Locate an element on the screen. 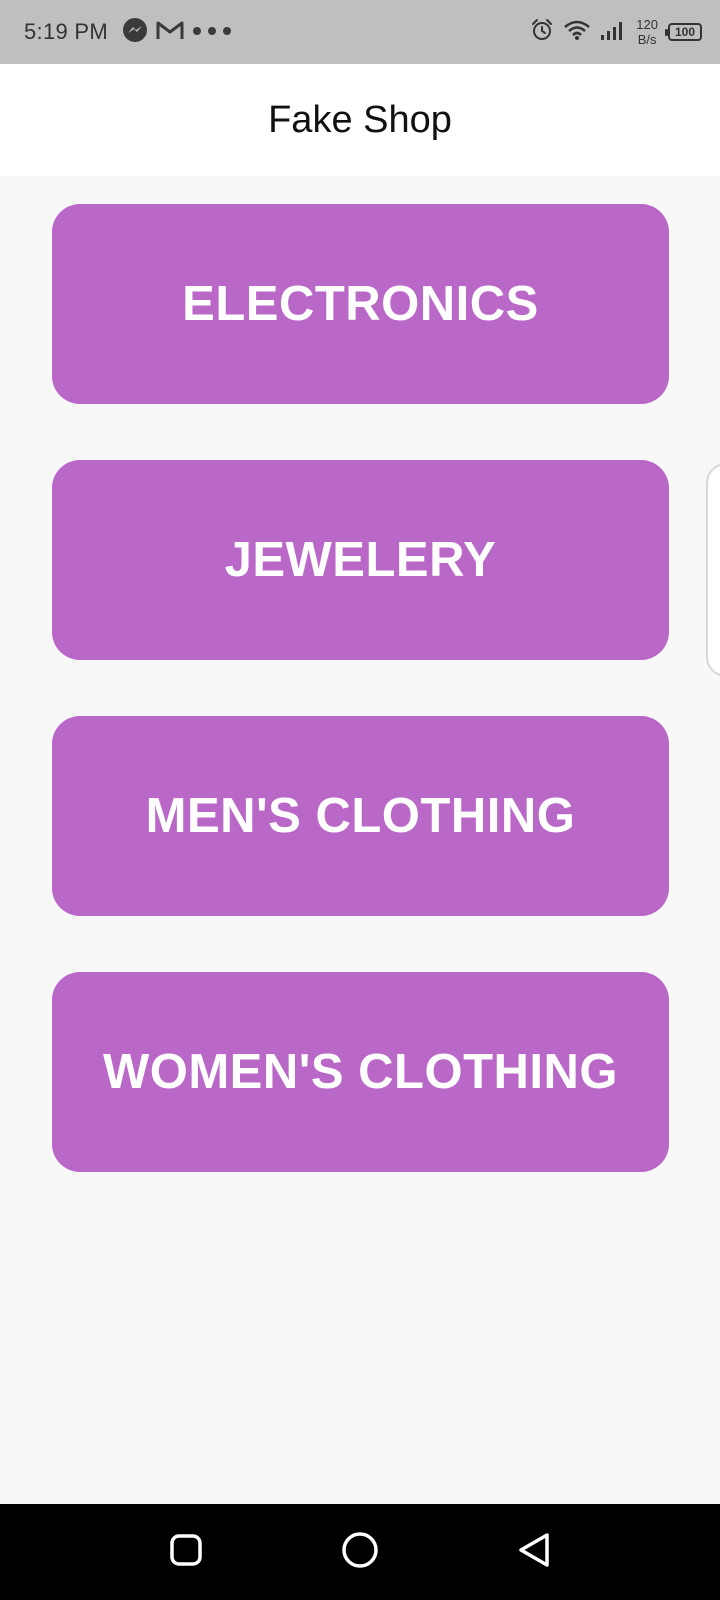 The width and height of the screenshot is (720, 1600). battery-icon: 100 is located at coordinates (683, 32).